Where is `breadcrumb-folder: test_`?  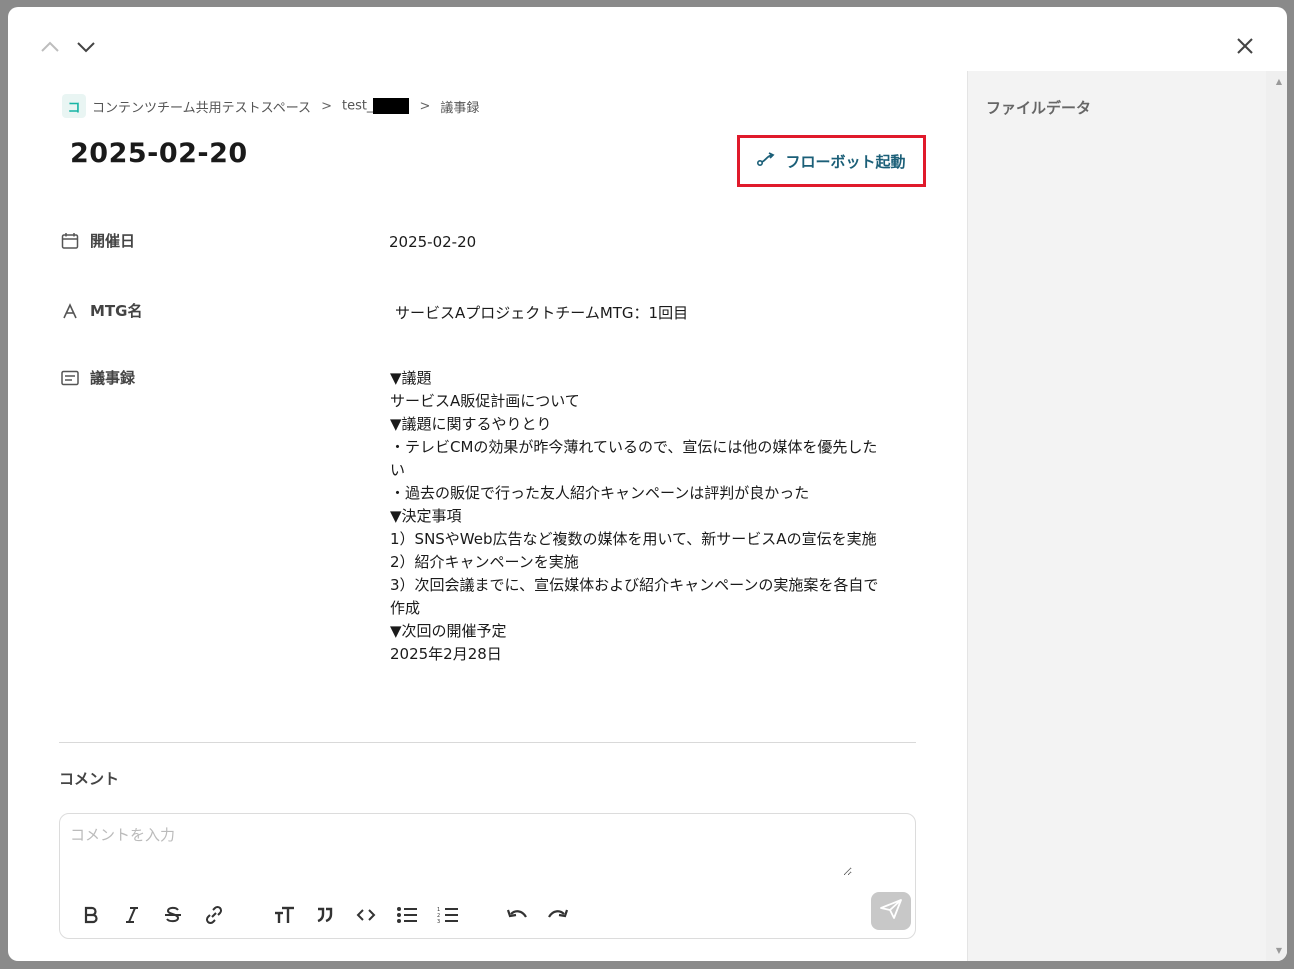 breadcrumb-folder: test_ is located at coordinates (375, 106).